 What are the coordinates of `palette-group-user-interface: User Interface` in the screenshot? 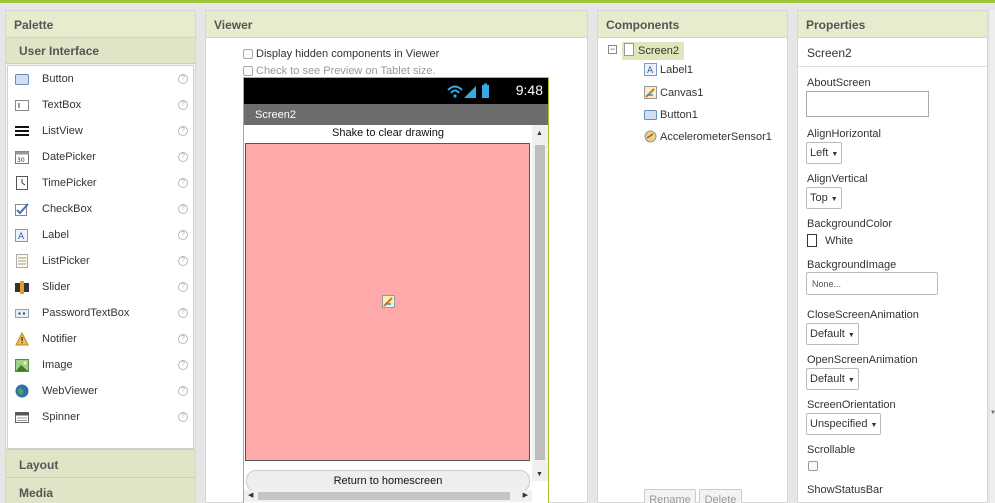 It's located at (100, 51).